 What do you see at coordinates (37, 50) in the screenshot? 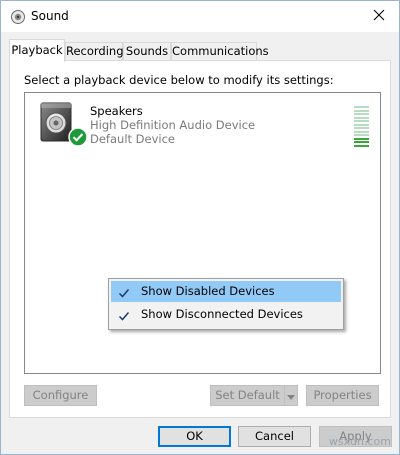
I see `tab-playback: Playback` at bounding box center [37, 50].